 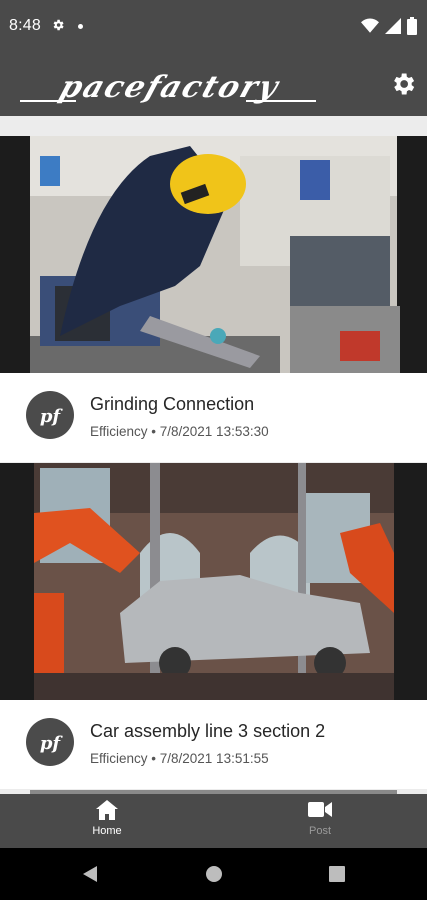 I want to click on bottom-navigation: Home Post, so click(x=213, y=821).